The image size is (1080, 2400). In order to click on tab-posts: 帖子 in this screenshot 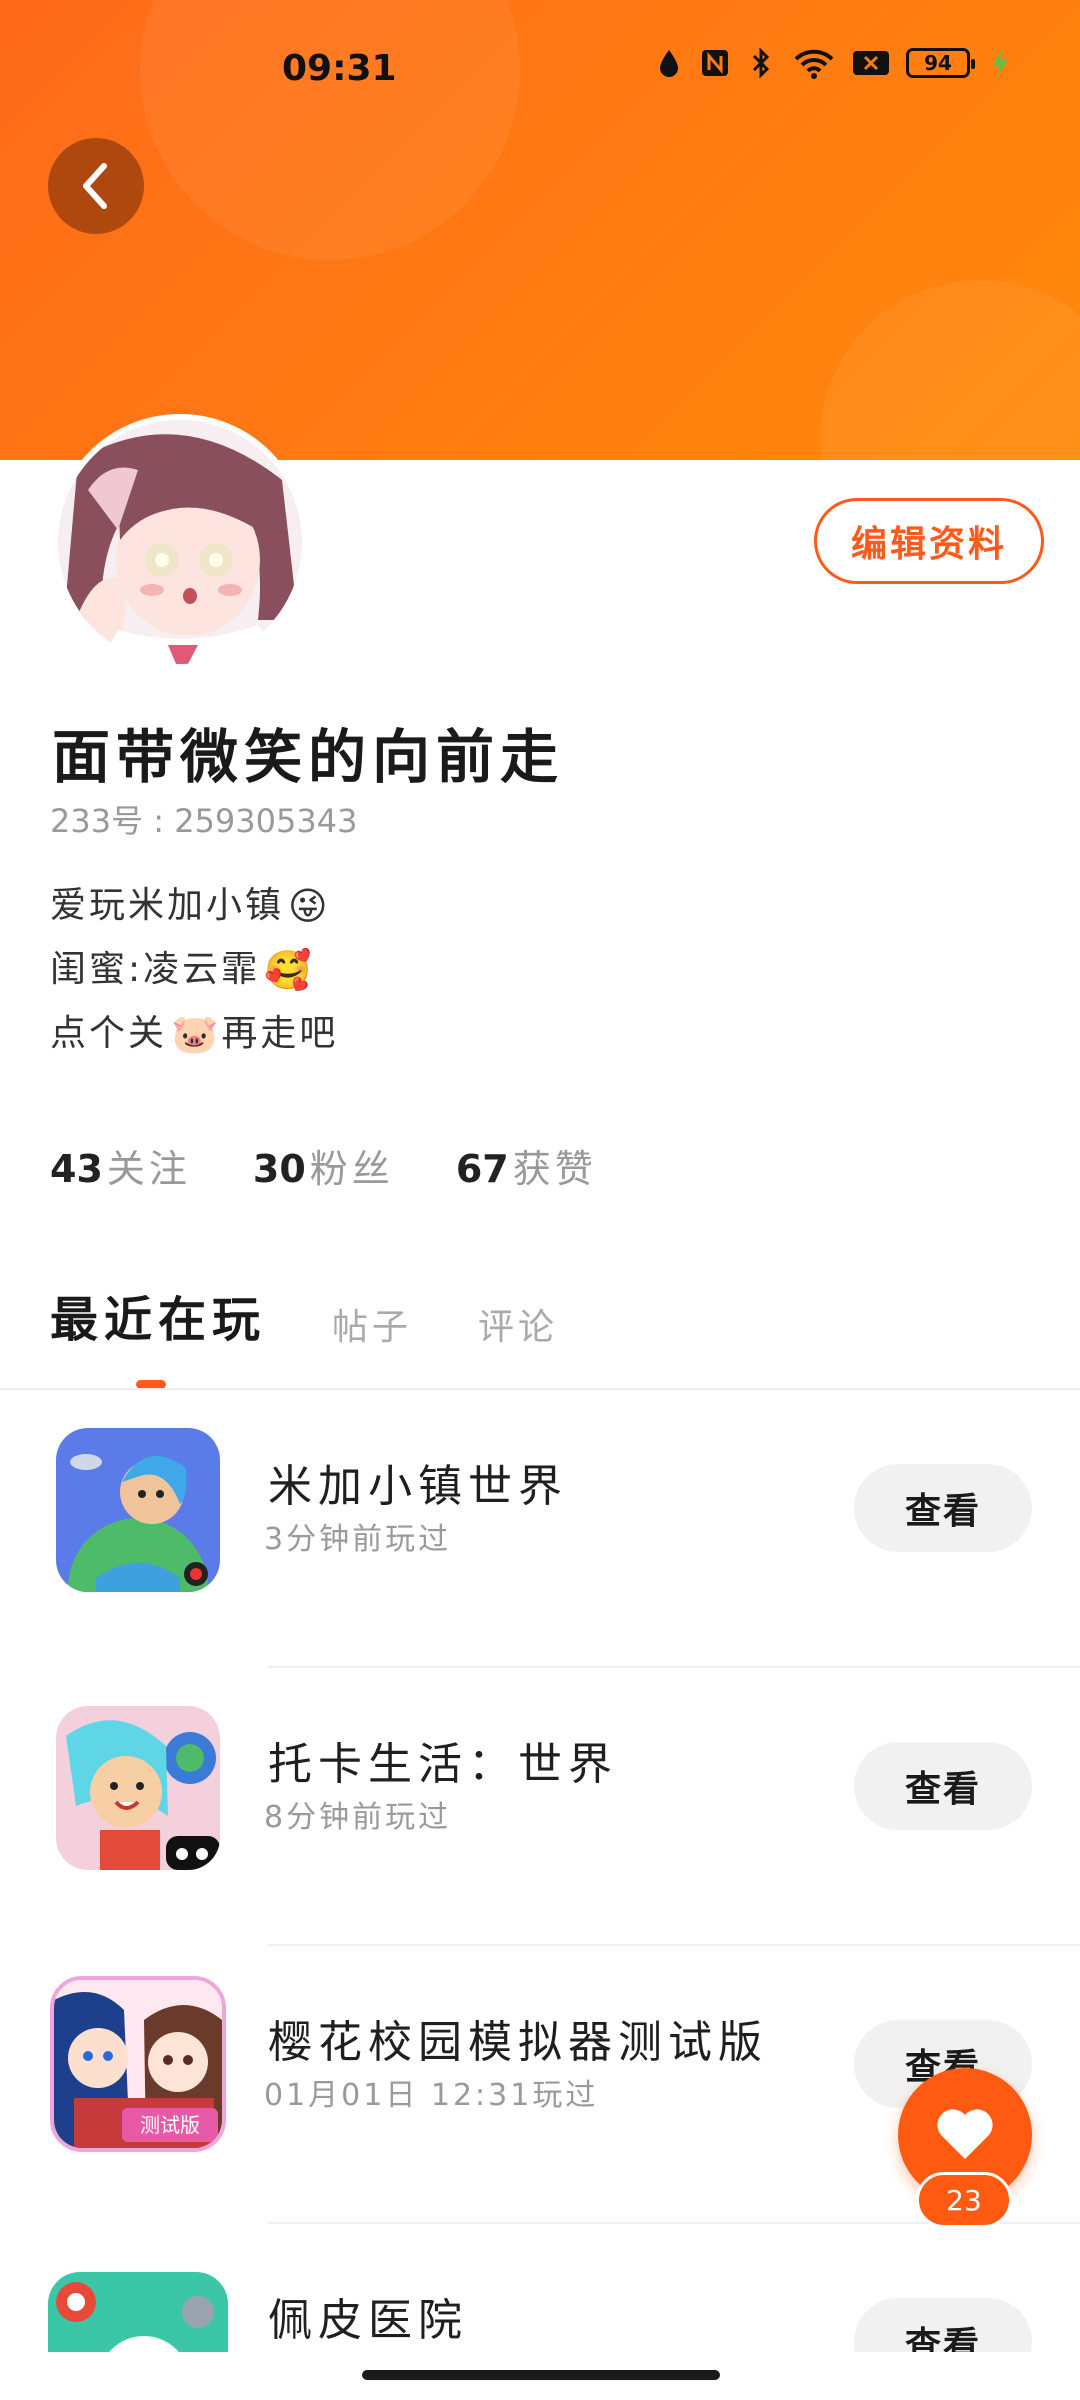, I will do `click(372, 1324)`.